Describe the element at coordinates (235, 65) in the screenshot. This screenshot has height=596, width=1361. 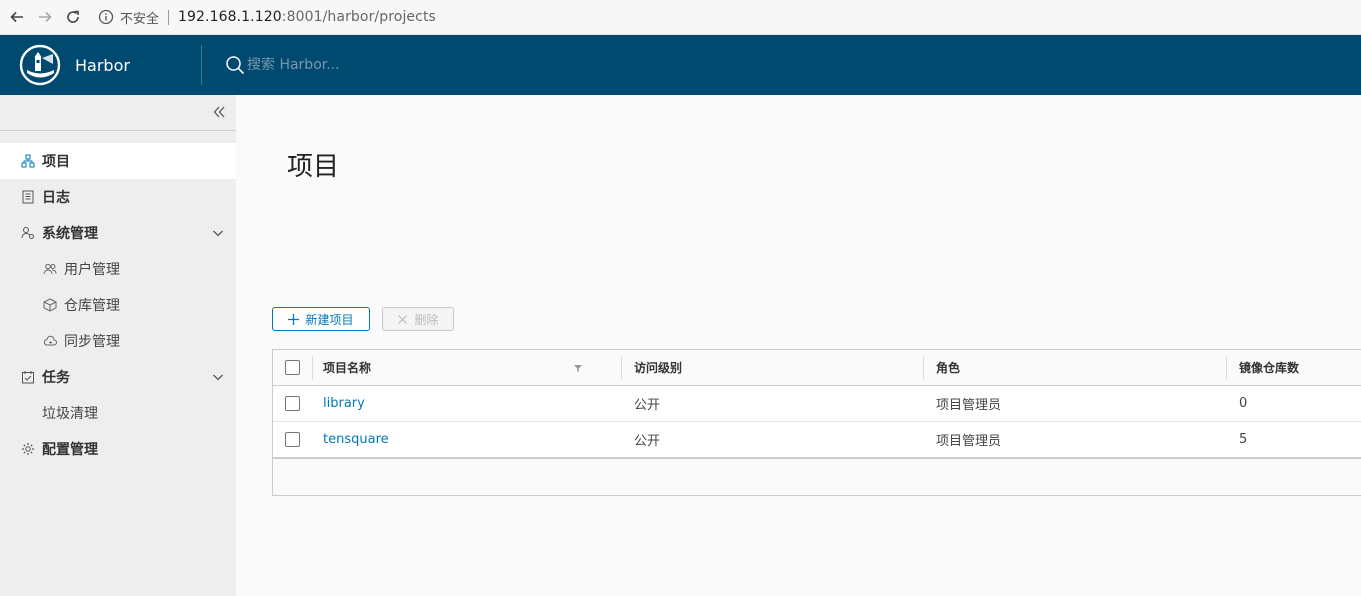
I see `search-icon` at that location.